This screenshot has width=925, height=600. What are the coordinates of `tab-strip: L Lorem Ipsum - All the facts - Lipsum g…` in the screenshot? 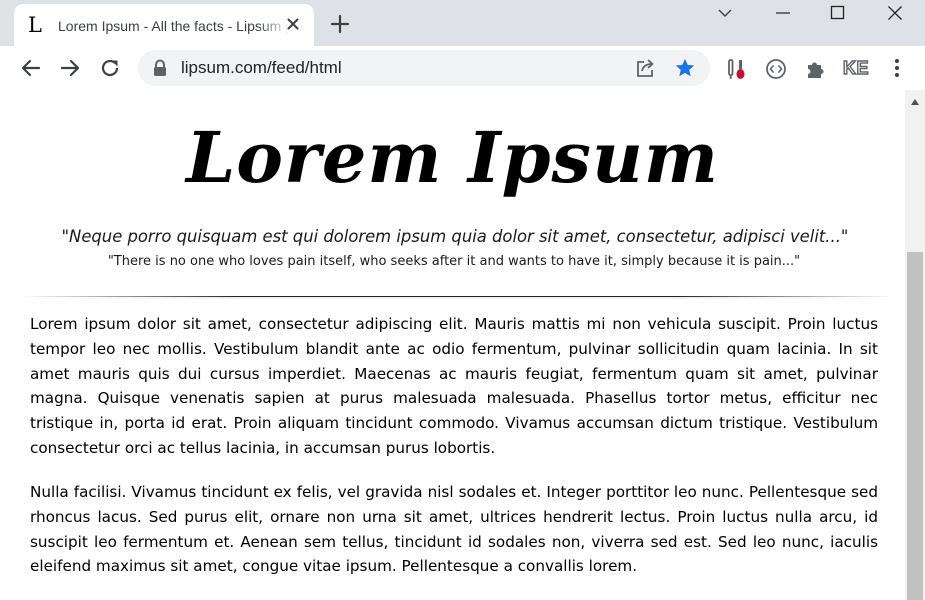 It's located at (462, 23).